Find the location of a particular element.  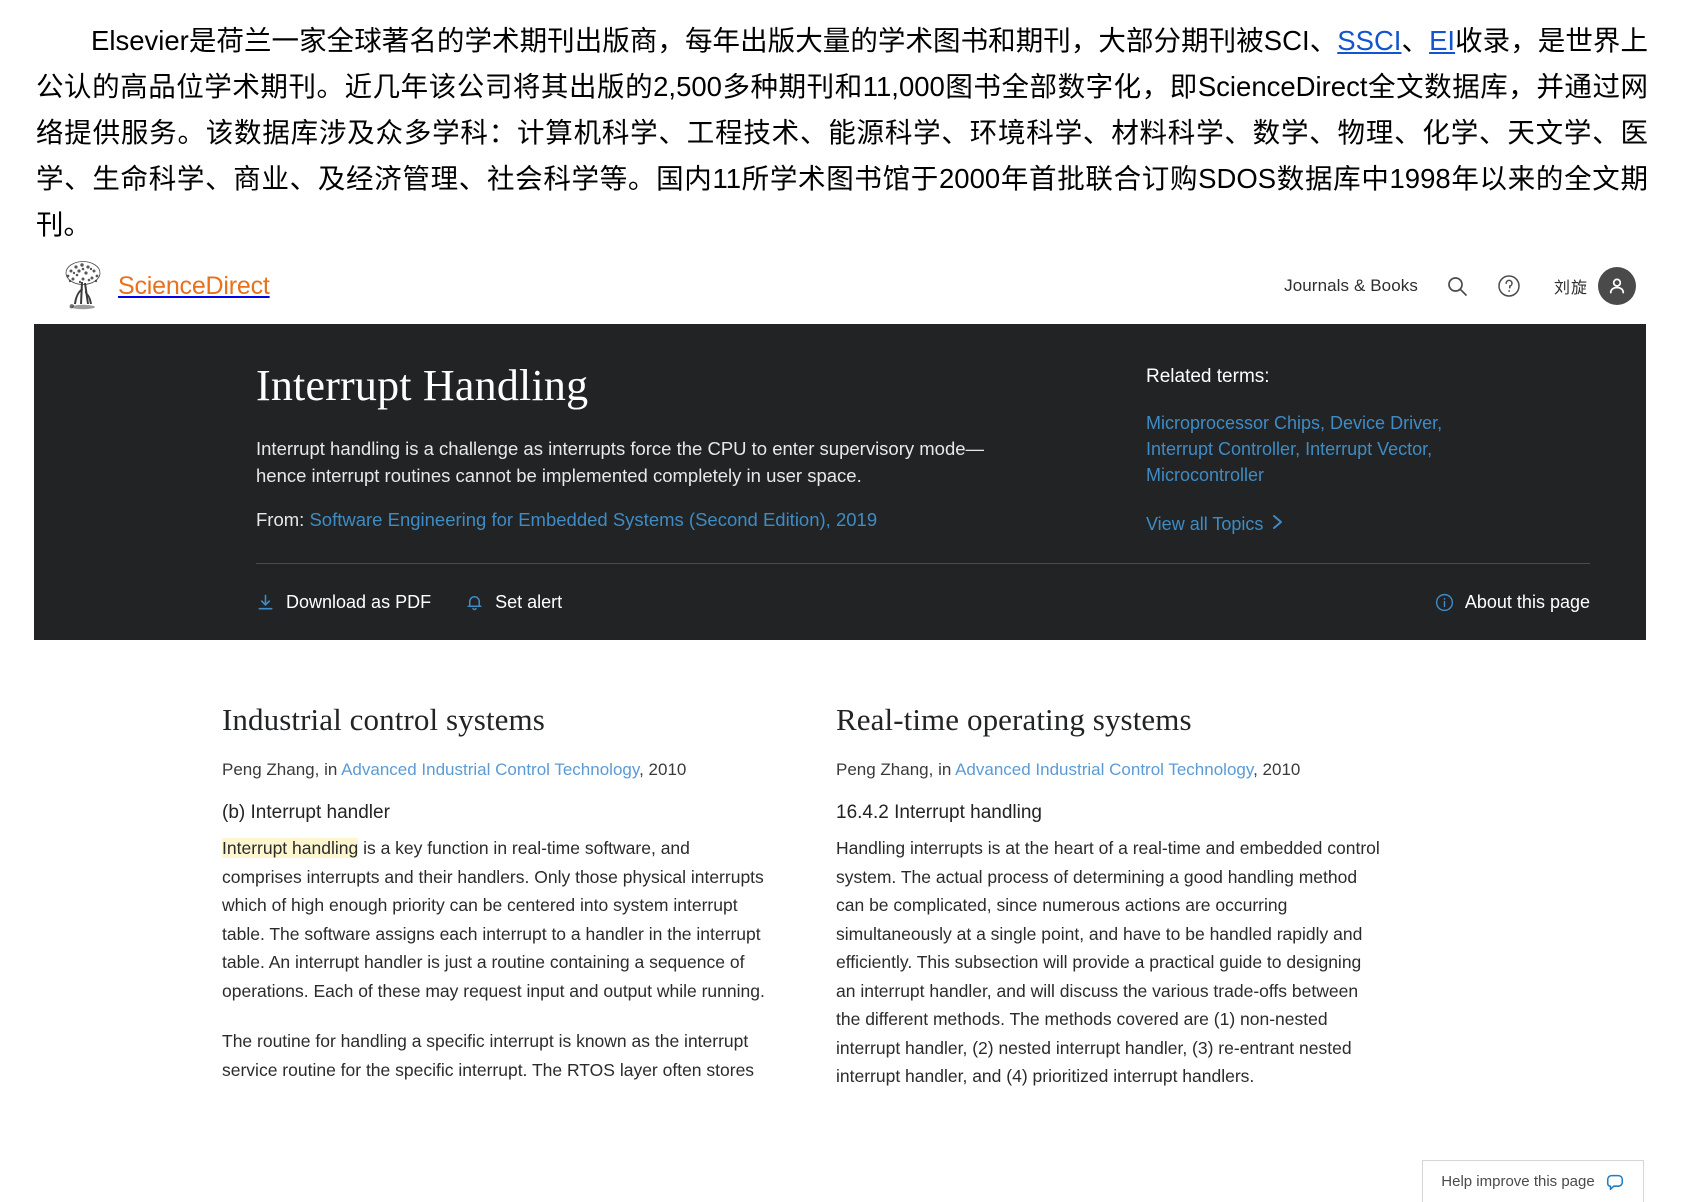

help-improve-page-label: Help improve this page is located at coordinates (1518, 1181).